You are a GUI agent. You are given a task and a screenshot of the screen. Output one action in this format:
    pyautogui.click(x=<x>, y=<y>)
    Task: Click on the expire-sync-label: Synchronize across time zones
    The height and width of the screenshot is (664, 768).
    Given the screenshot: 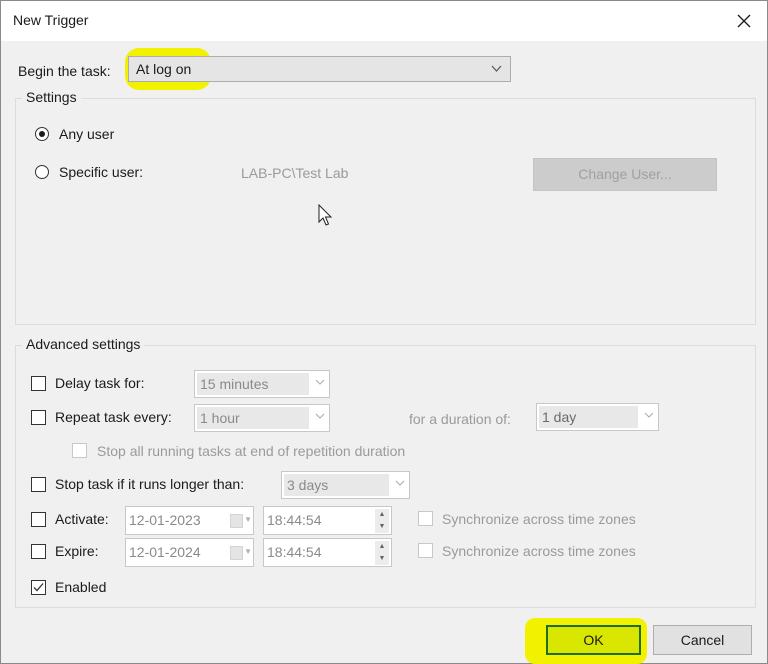 What is the action you would take?
    pyautogui.click(x=539, y=551)
    